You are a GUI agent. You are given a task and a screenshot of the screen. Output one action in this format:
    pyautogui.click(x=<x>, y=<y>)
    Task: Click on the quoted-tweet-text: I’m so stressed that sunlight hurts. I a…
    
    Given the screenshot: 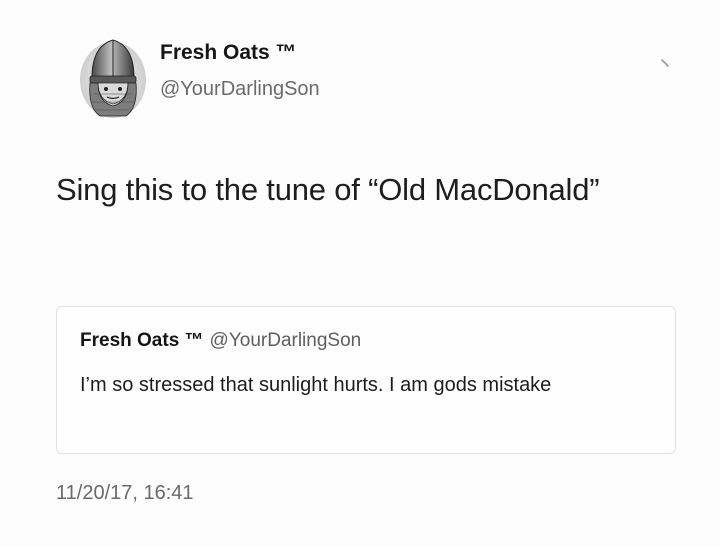 What is the action you would take?
    pyautogui.click(x=316, y=385)
    